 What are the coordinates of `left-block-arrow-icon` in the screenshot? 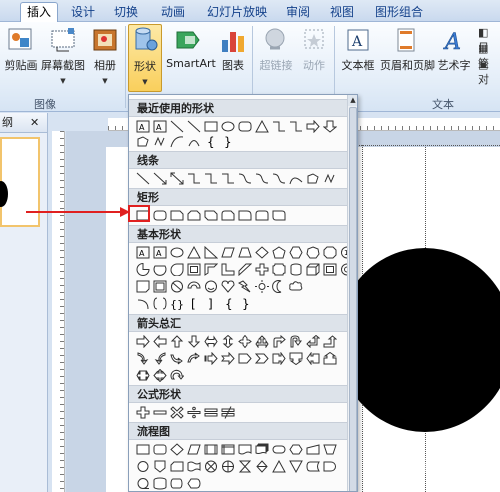 It's located at (159, 341).